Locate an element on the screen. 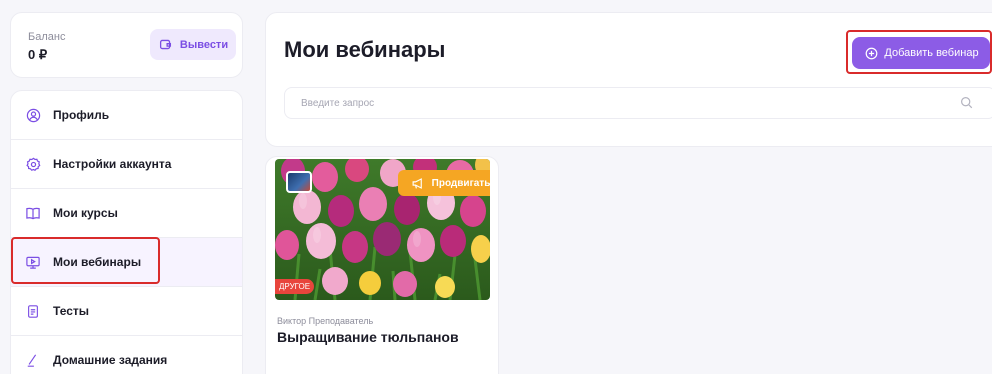 The image size is (992, 374). promote-button: Продвигать is located at coordinates (444, 183).